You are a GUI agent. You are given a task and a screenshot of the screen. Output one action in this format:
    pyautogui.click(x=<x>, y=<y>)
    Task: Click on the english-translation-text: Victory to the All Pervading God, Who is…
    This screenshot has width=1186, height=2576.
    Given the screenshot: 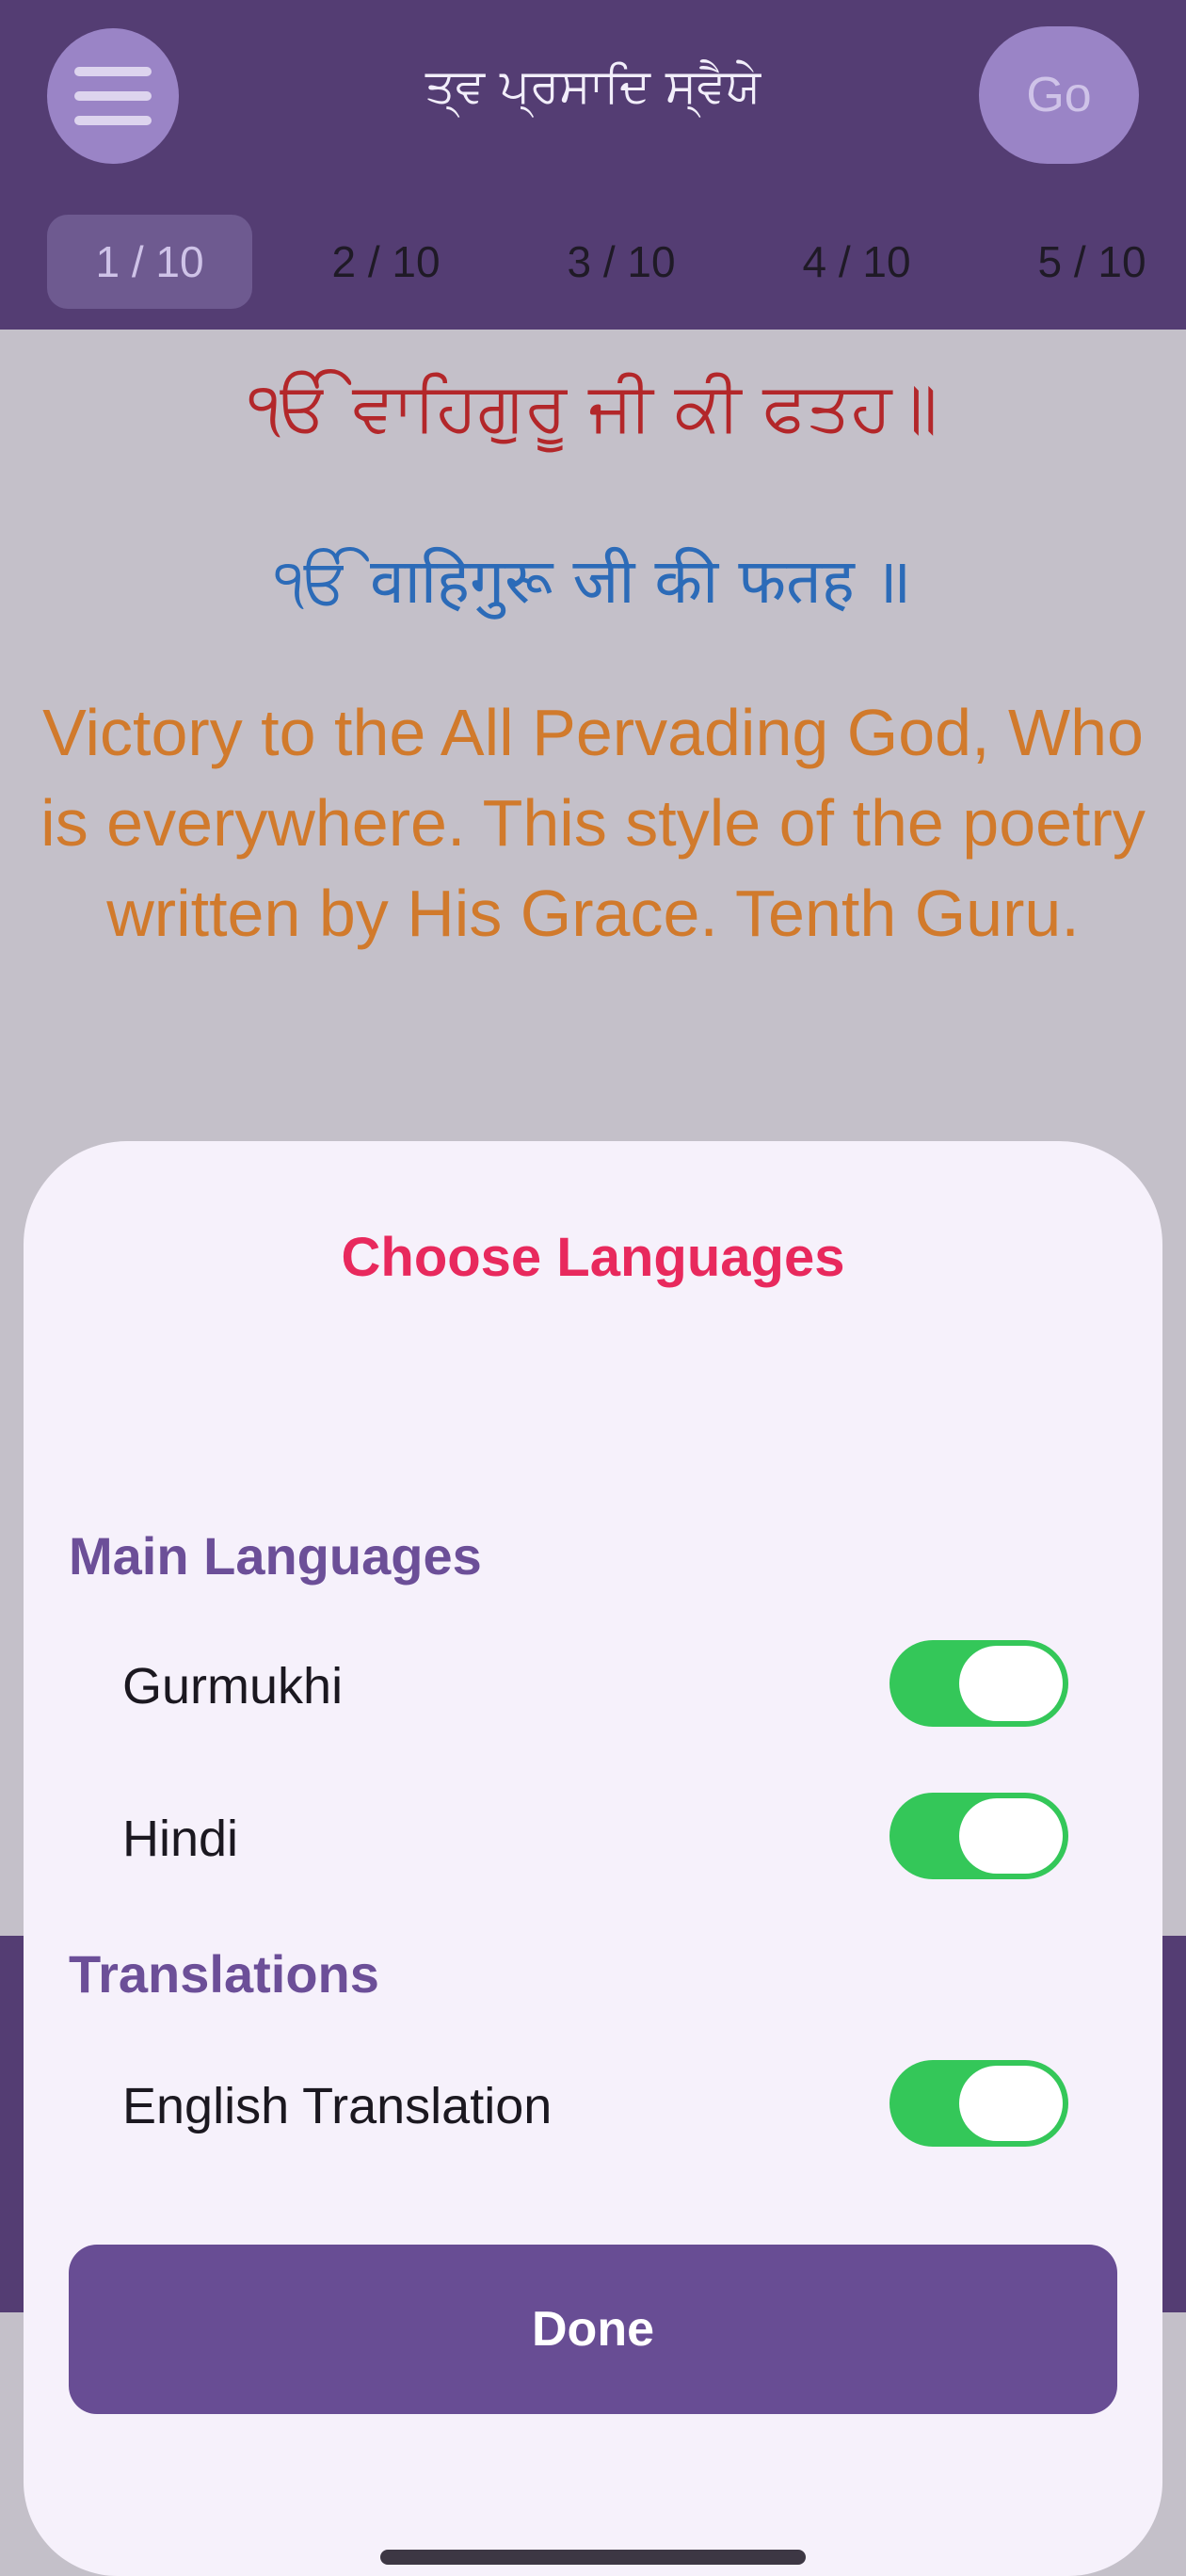 What is the action you would take?
    pyautogui.click(x=593, y=823)
    